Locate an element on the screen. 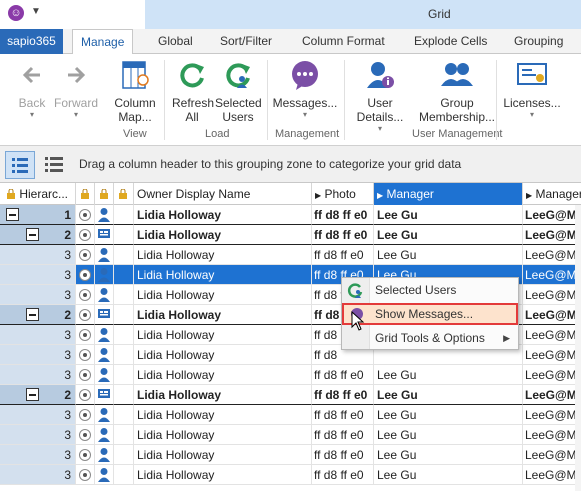  column-header-owner: Owner Display Name is located at coordinates (223, 194).